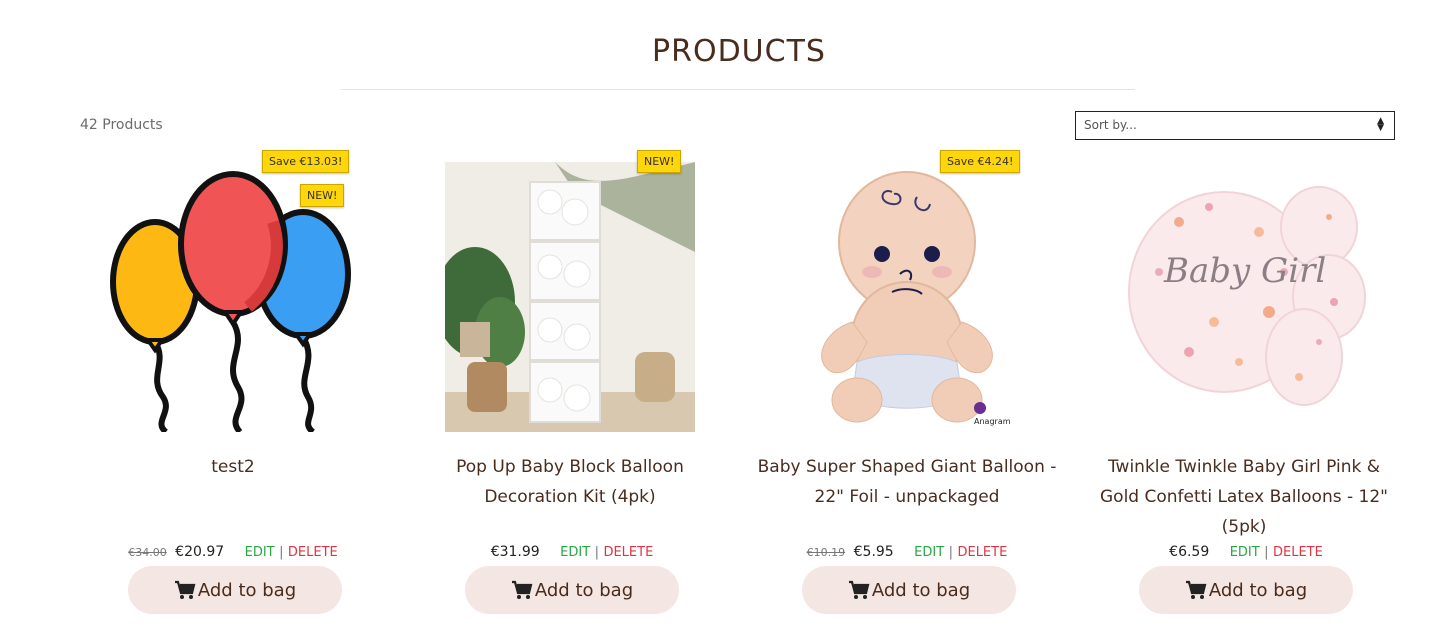  I want to click on old-price: €10.19, so click(826, 552).